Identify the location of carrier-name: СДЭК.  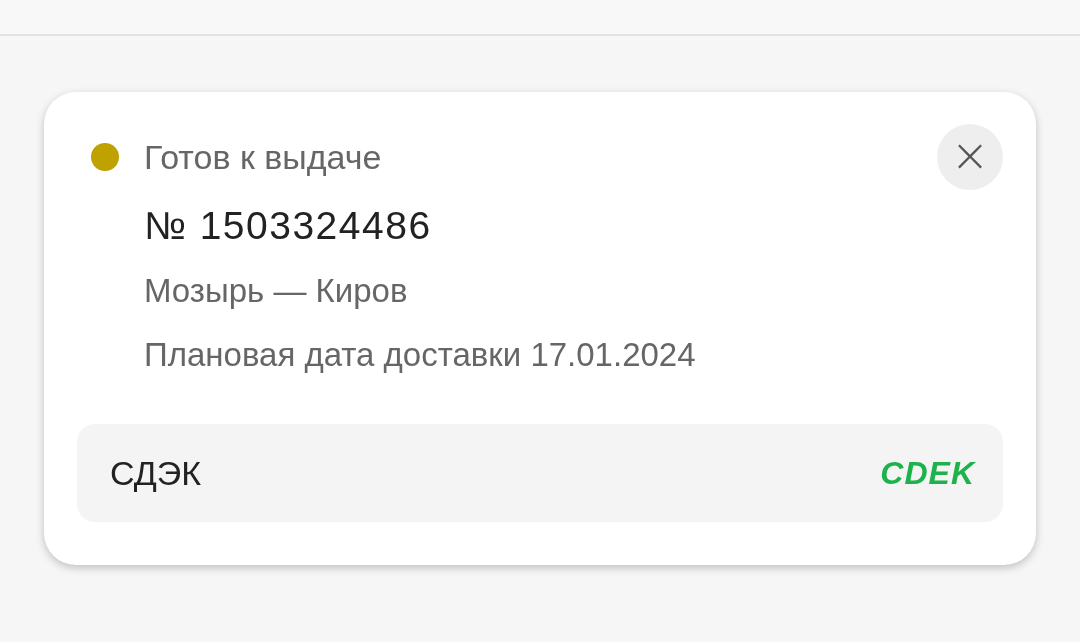
(156, 473).